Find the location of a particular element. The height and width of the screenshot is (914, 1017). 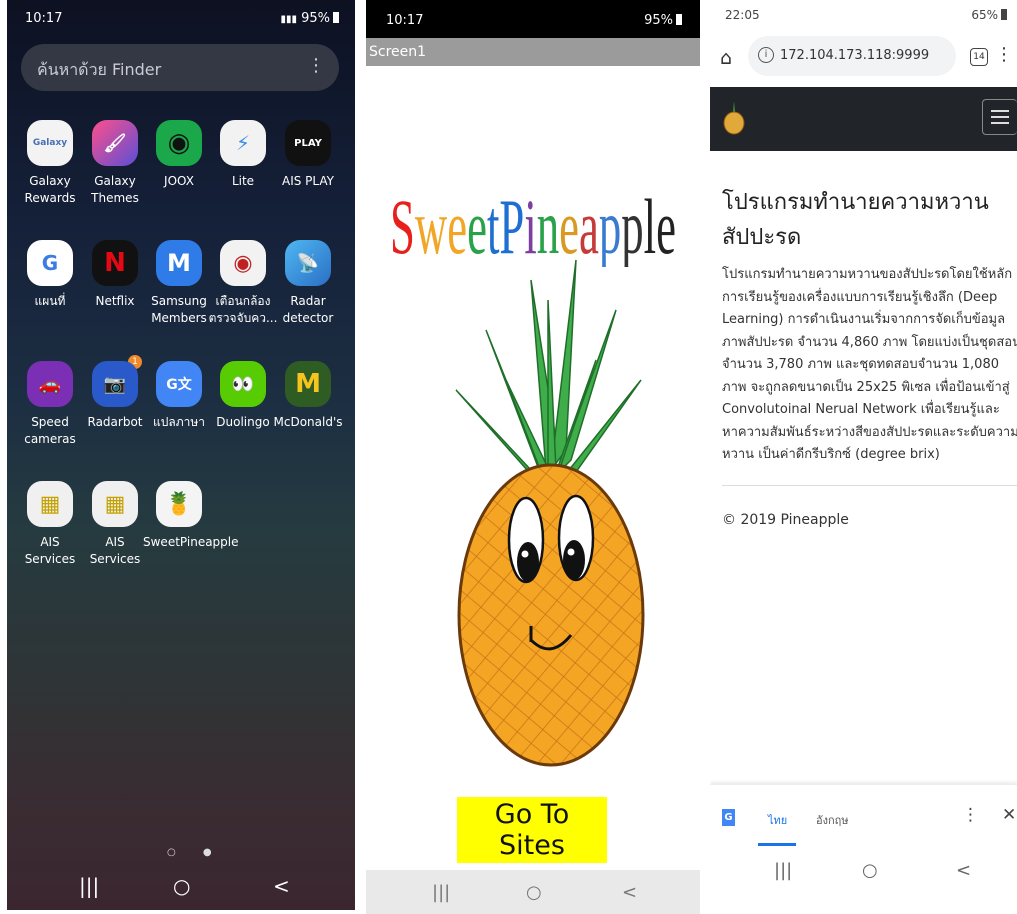

google-translate-icon: G is located at coordinates (728, 817).